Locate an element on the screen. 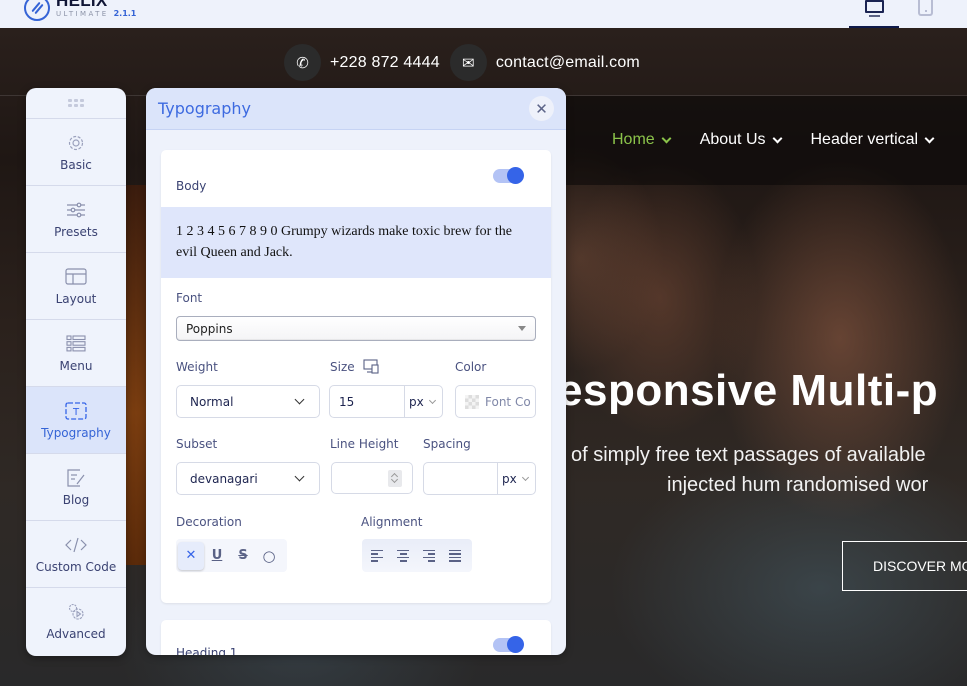 This screenshot has height=686, width=967. weight-label: Weight is located at coordinates (197, 367).